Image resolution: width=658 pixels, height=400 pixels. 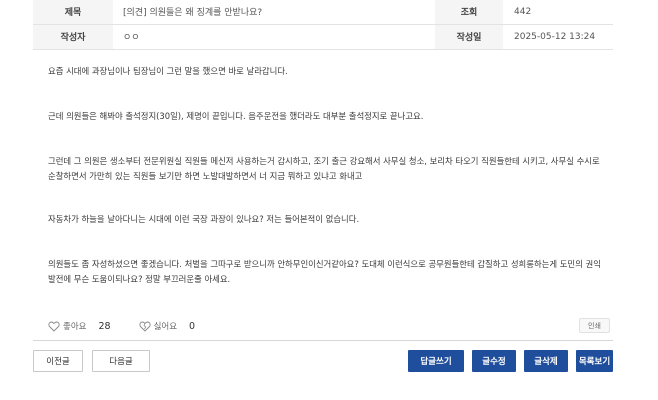 I want to click on print-button: 인쇄, so click(x=594, y=325).